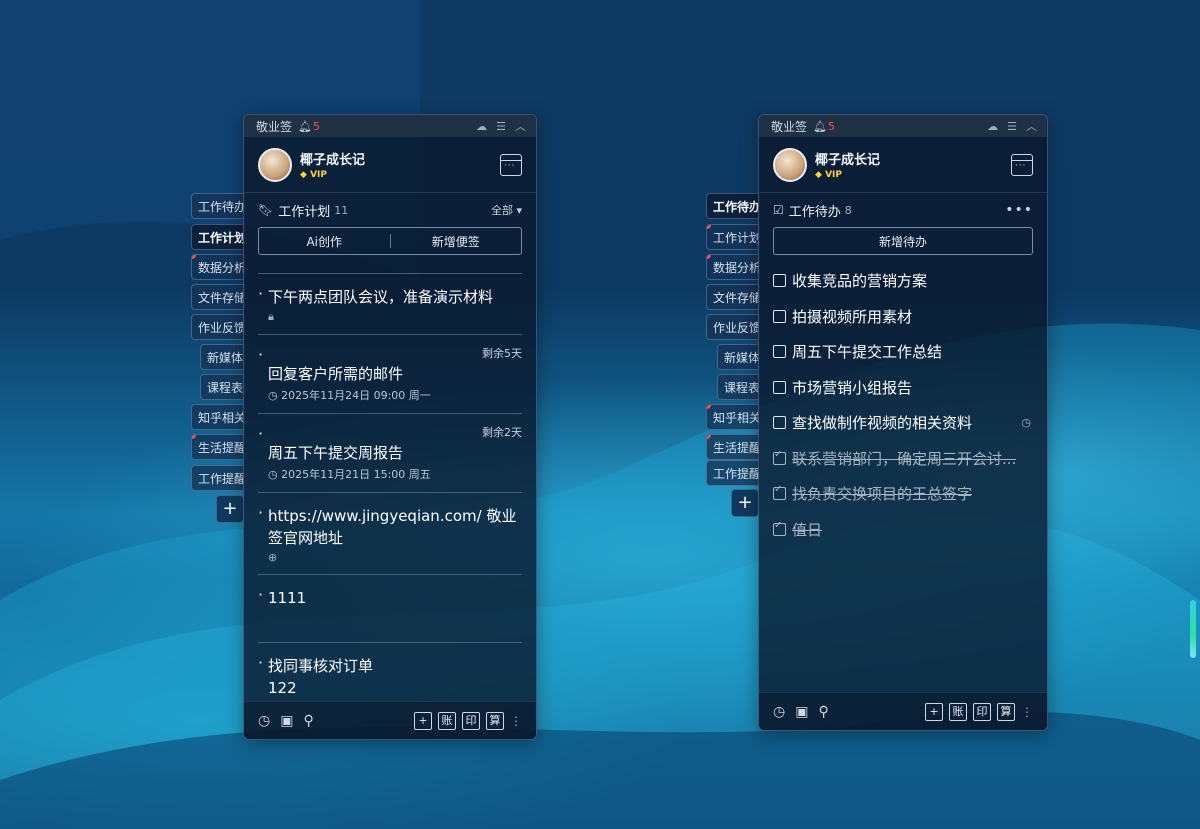  I want to click on note-title: https://www.jingyeqian.com/ 敬业签官网地址, so click(392, 527).